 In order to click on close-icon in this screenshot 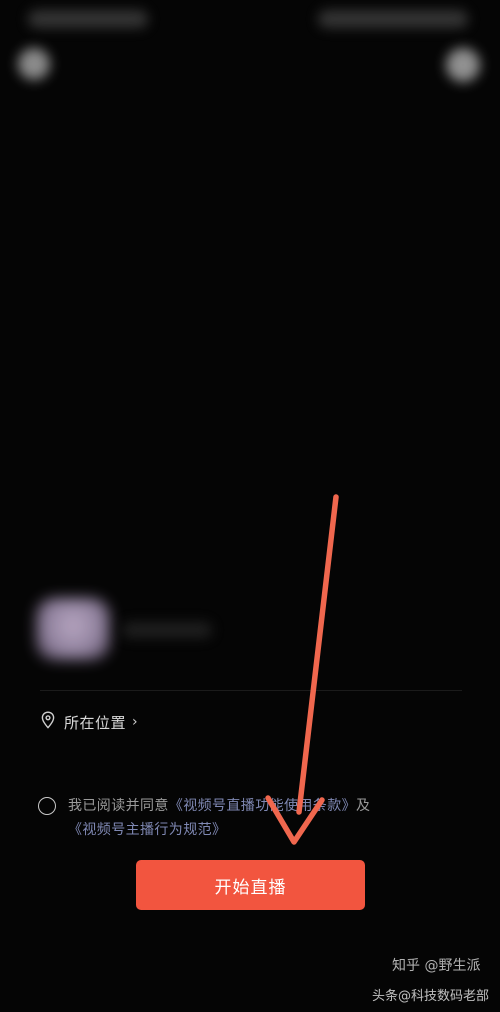, I will do `click(34, 64)`.